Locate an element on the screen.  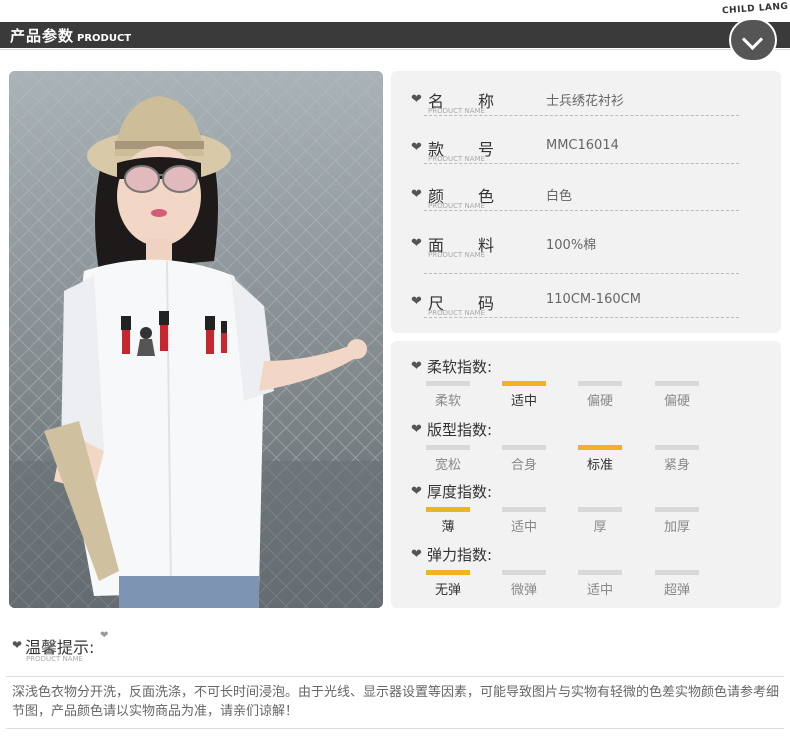
tips-divider is located at coordinates (395, 676).